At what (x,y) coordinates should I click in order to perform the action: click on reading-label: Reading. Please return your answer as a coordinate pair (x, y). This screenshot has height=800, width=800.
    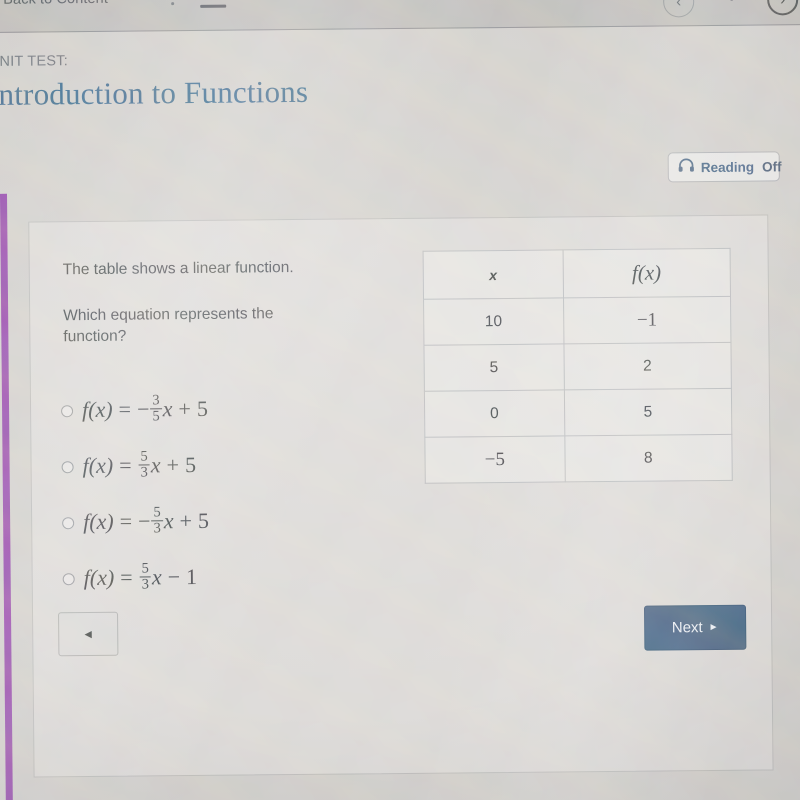
    Looking at the image, I should click on (727, 167).